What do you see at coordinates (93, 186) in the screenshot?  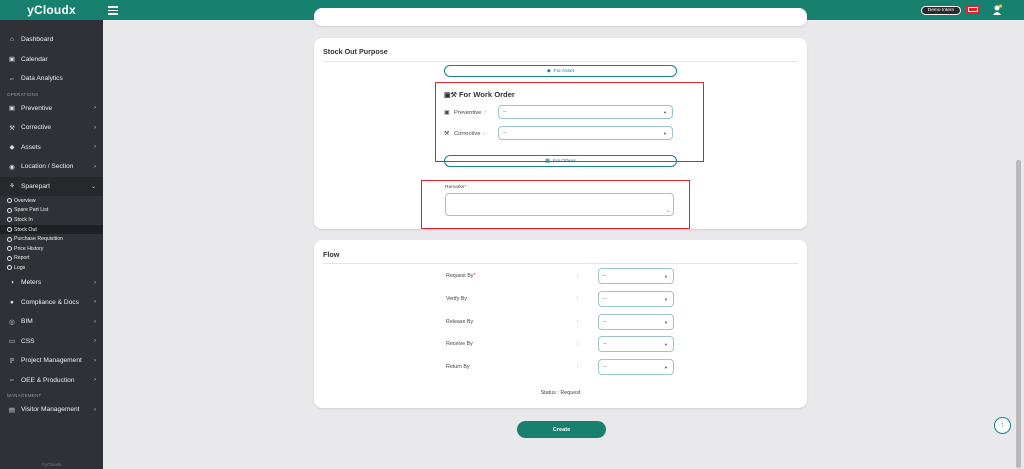 I see `chevron-down-icon: ⌄` at bounding box center [93, 186].